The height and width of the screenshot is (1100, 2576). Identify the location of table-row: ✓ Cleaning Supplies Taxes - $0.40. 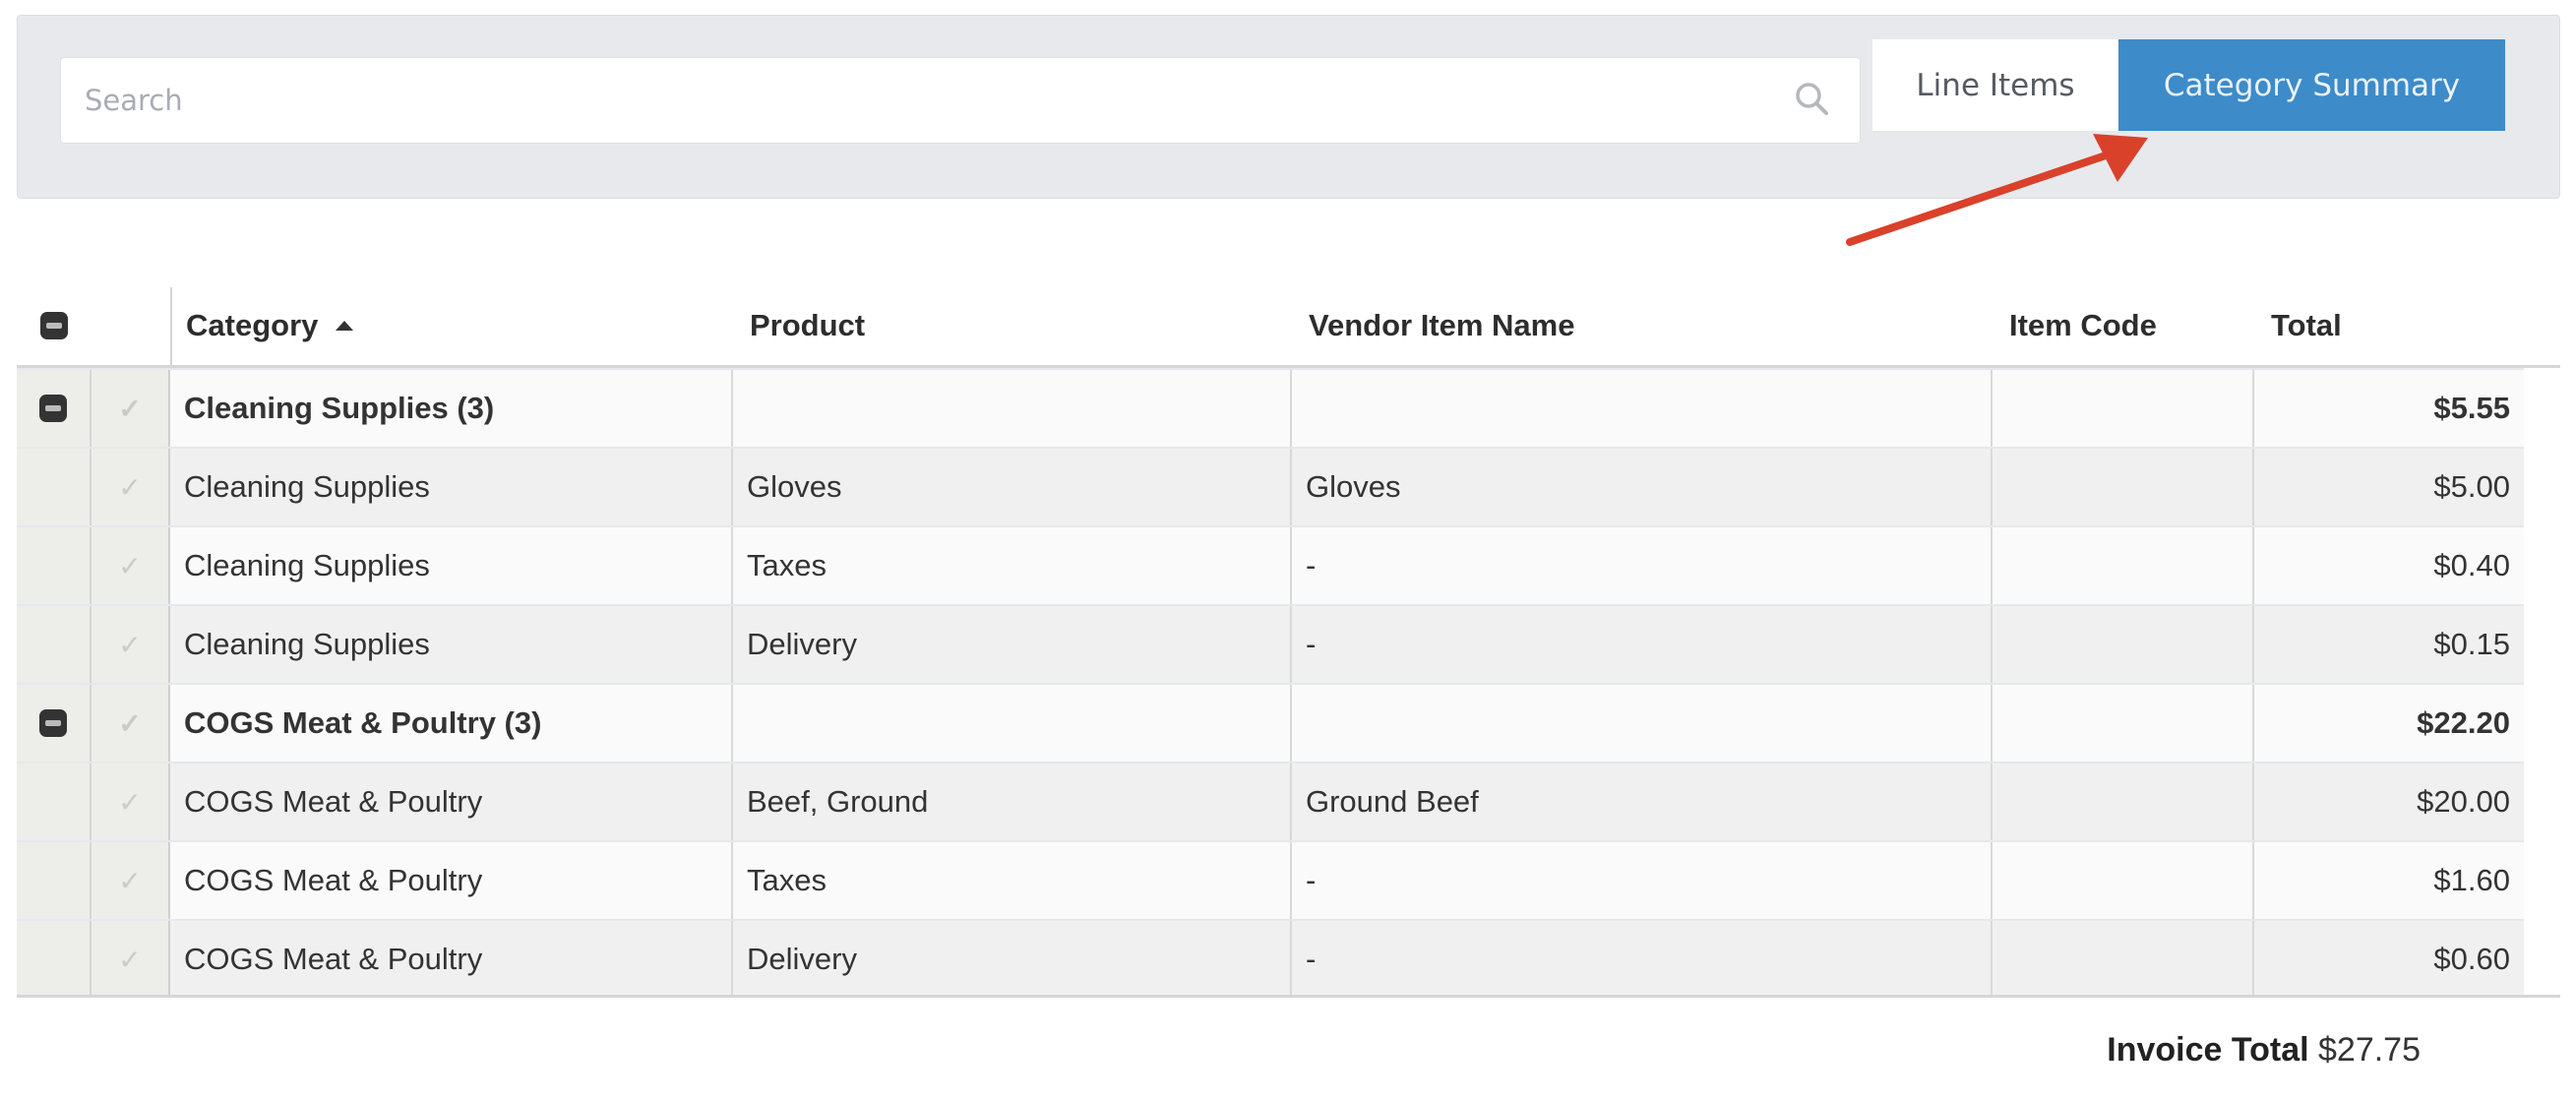
(1270, 564).